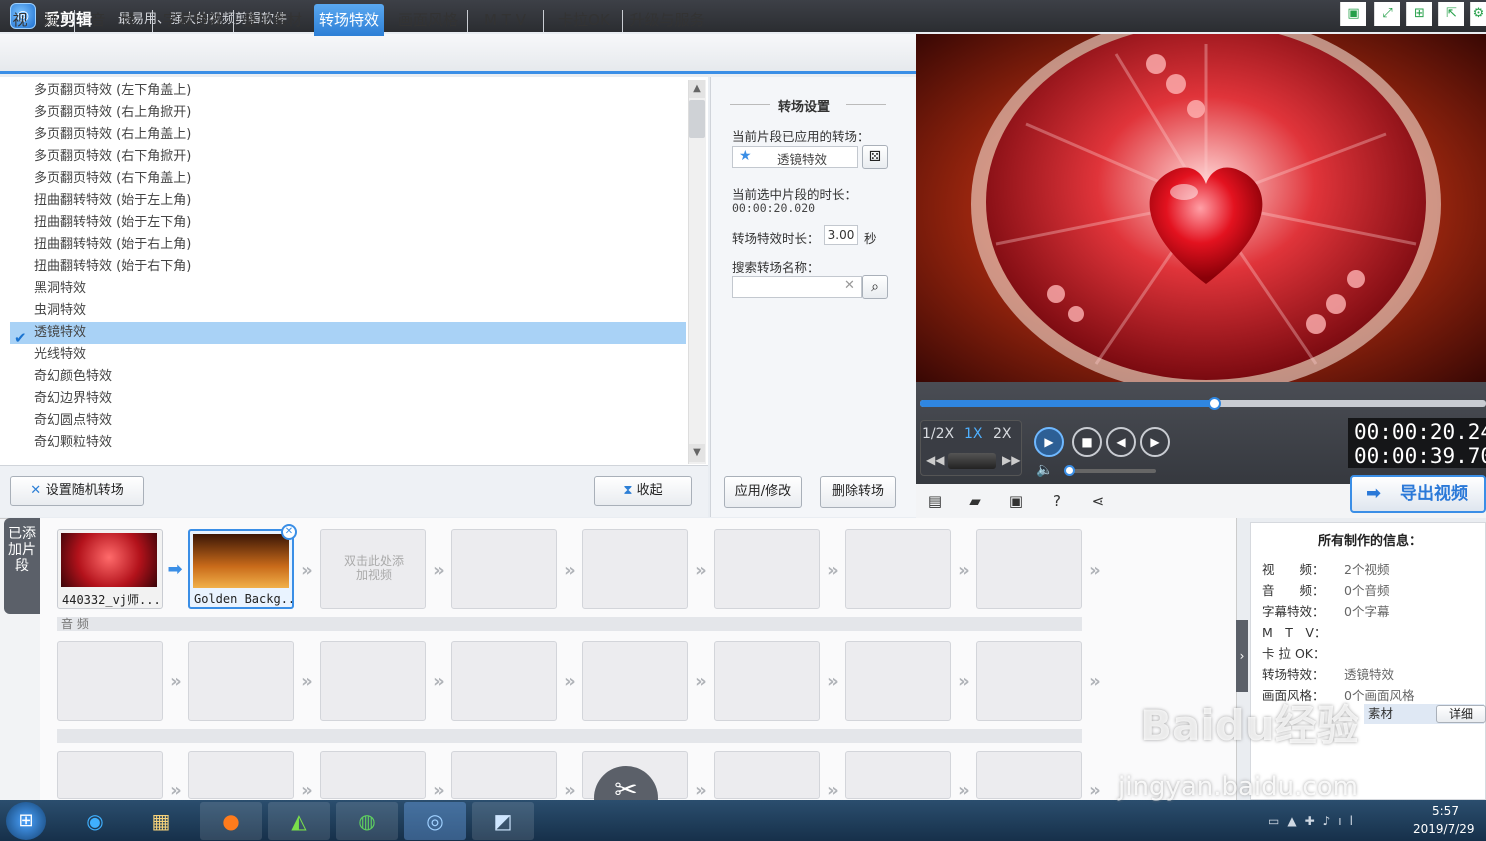 This screenshot has height=841, width=1486. I want to click on scroll-thumb, so click(697, 119).